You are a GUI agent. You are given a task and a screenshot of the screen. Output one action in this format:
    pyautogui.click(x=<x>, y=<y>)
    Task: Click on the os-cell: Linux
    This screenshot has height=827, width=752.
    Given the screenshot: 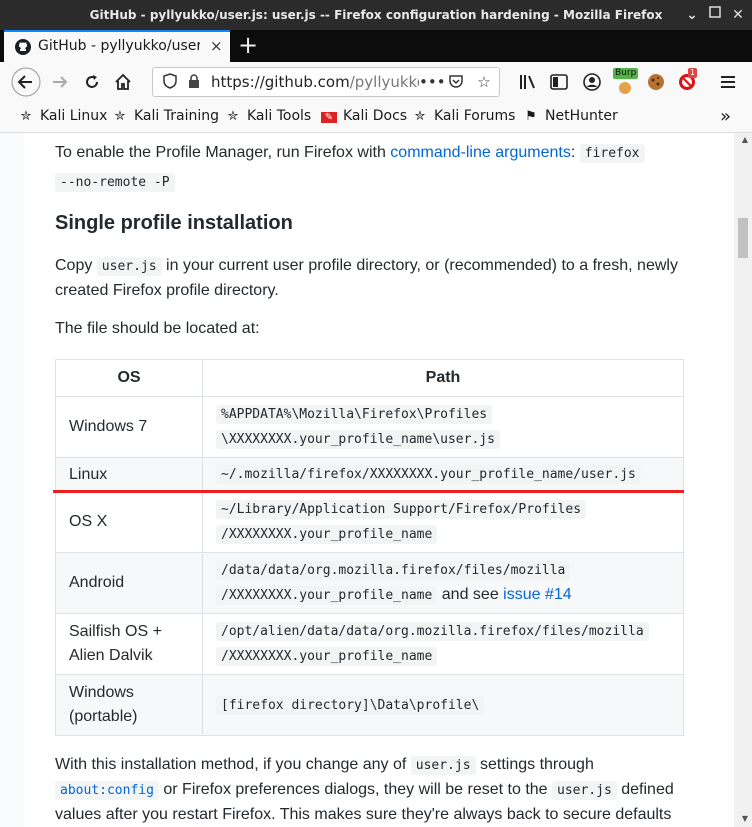 What is the action you would take?
    pyautogui.click(x=129, y=474)
    